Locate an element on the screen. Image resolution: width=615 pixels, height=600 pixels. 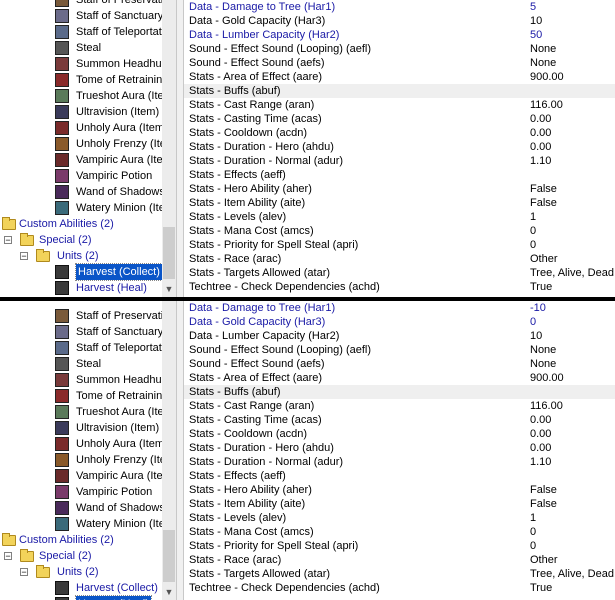
tree-item: Tome of Retraining is located at coordinates (81, 80).